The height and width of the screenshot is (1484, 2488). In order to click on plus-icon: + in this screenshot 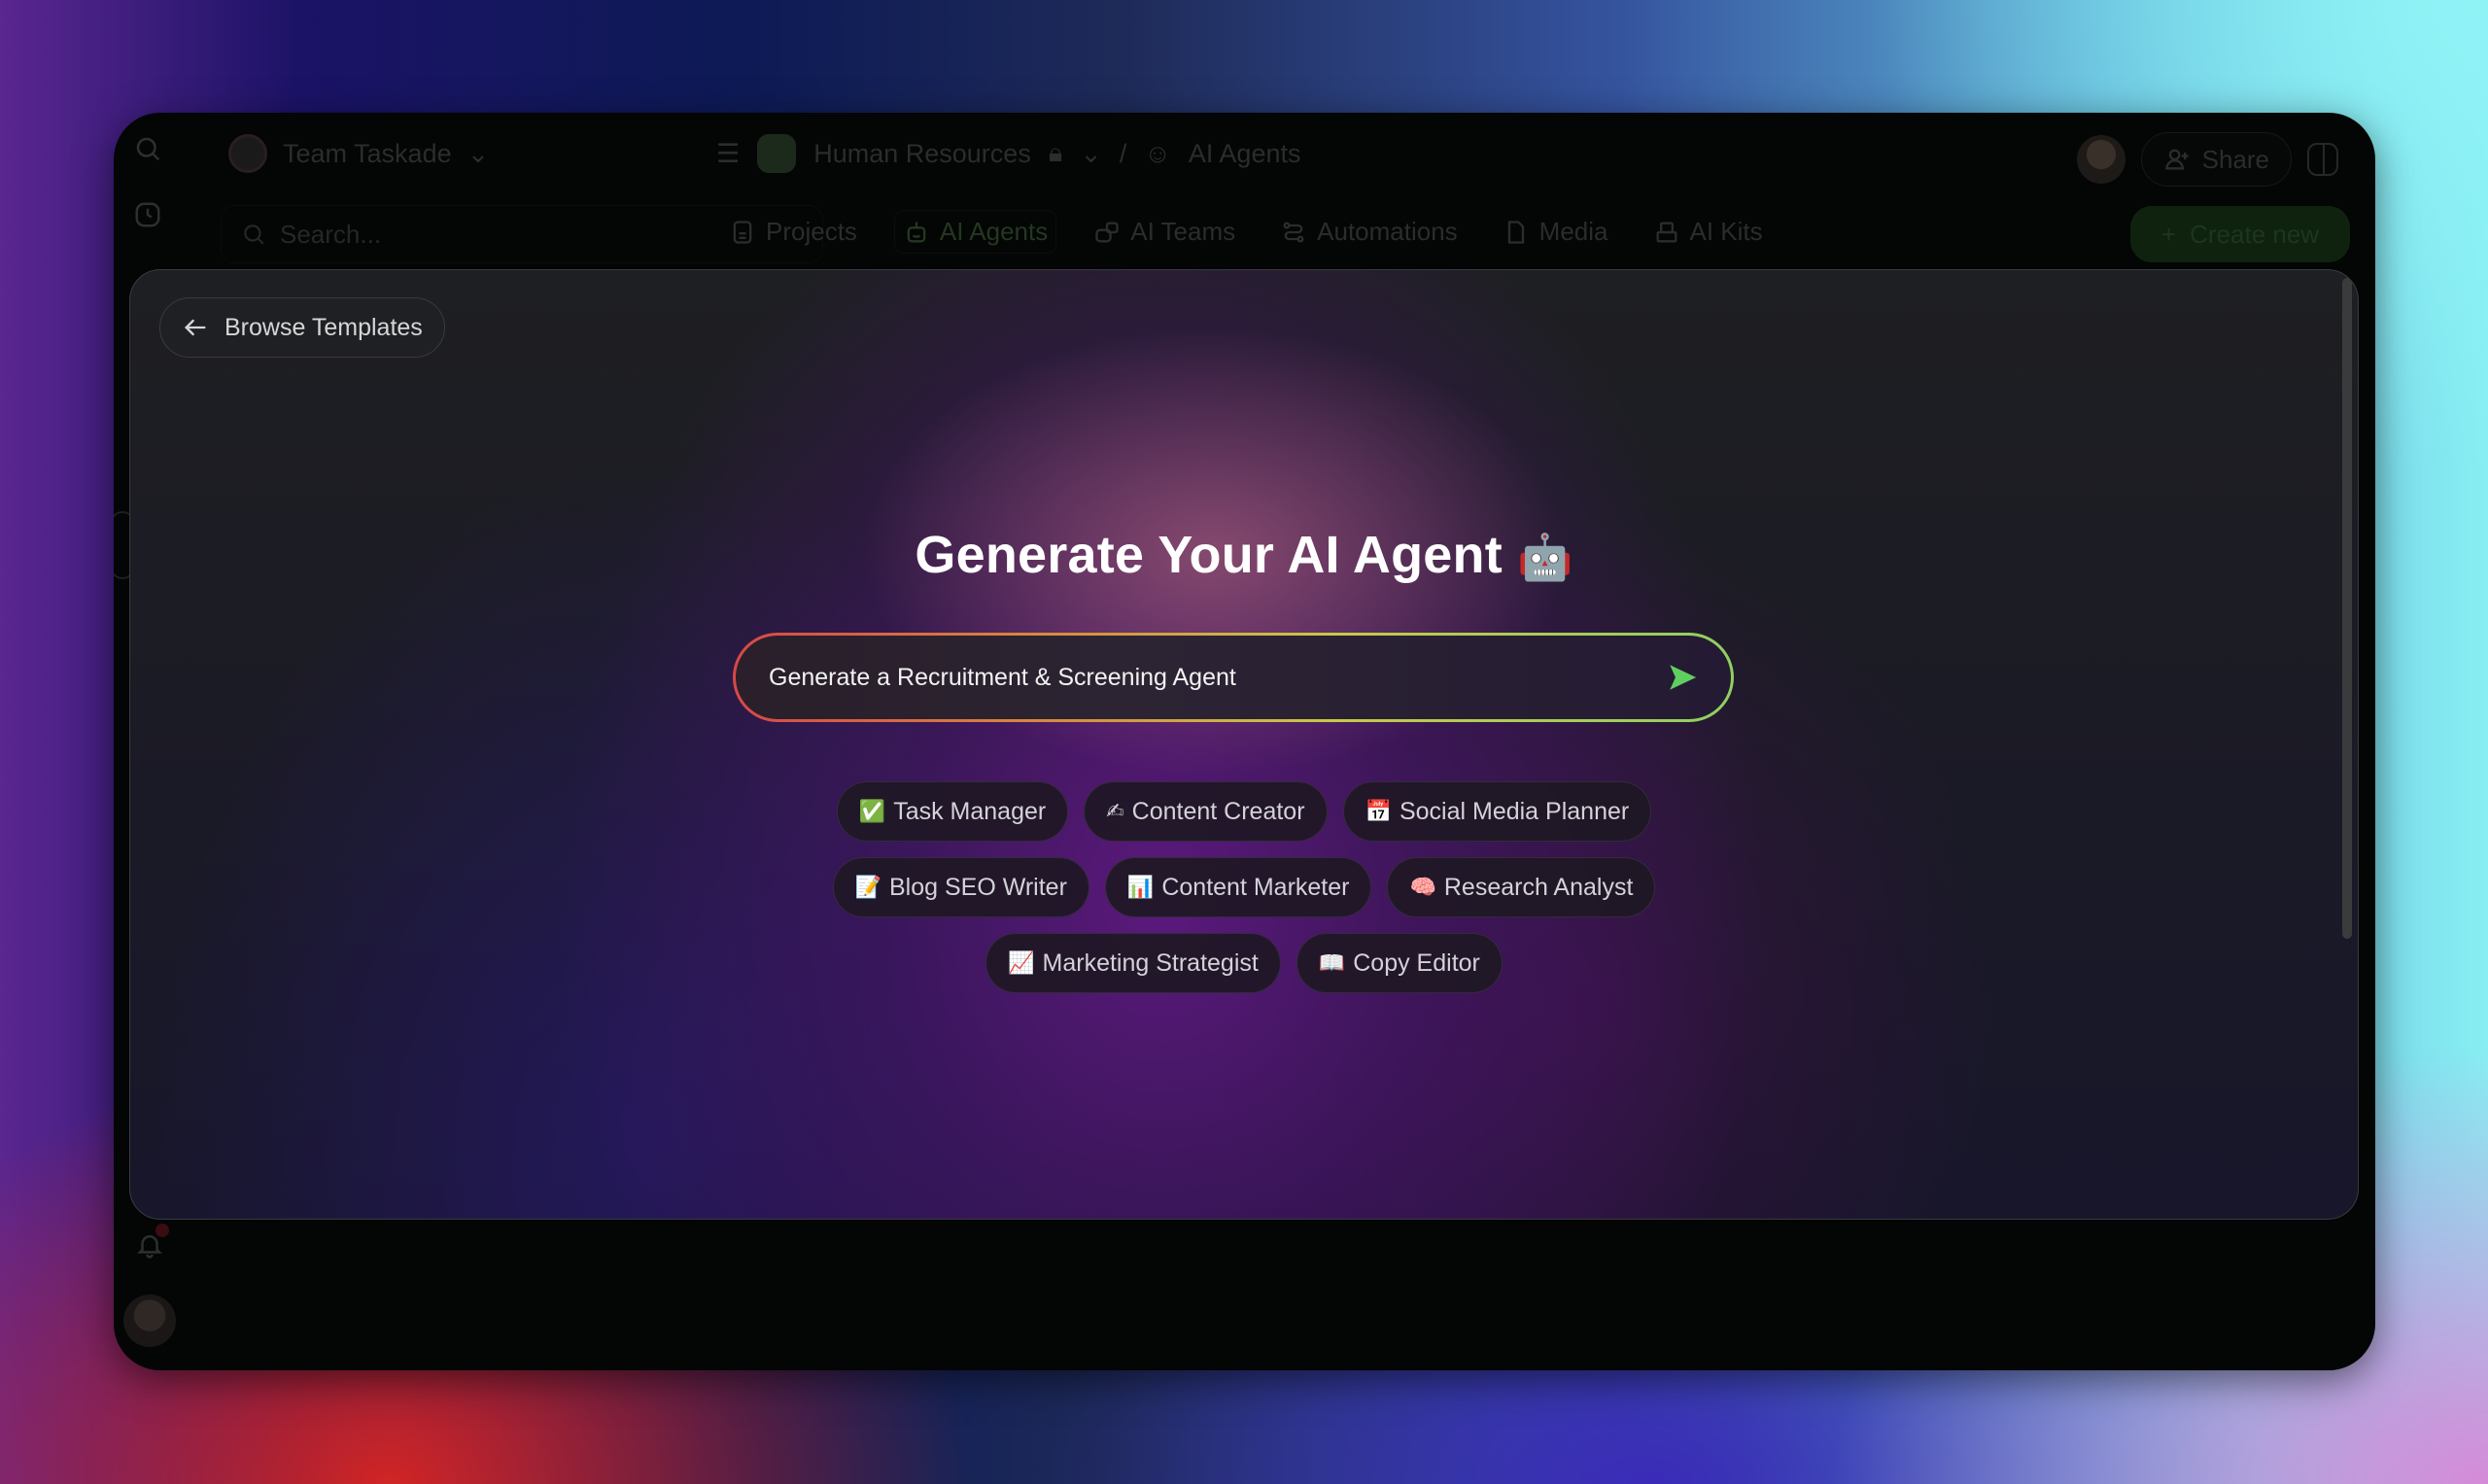, I will do `click(2168, 234)`.